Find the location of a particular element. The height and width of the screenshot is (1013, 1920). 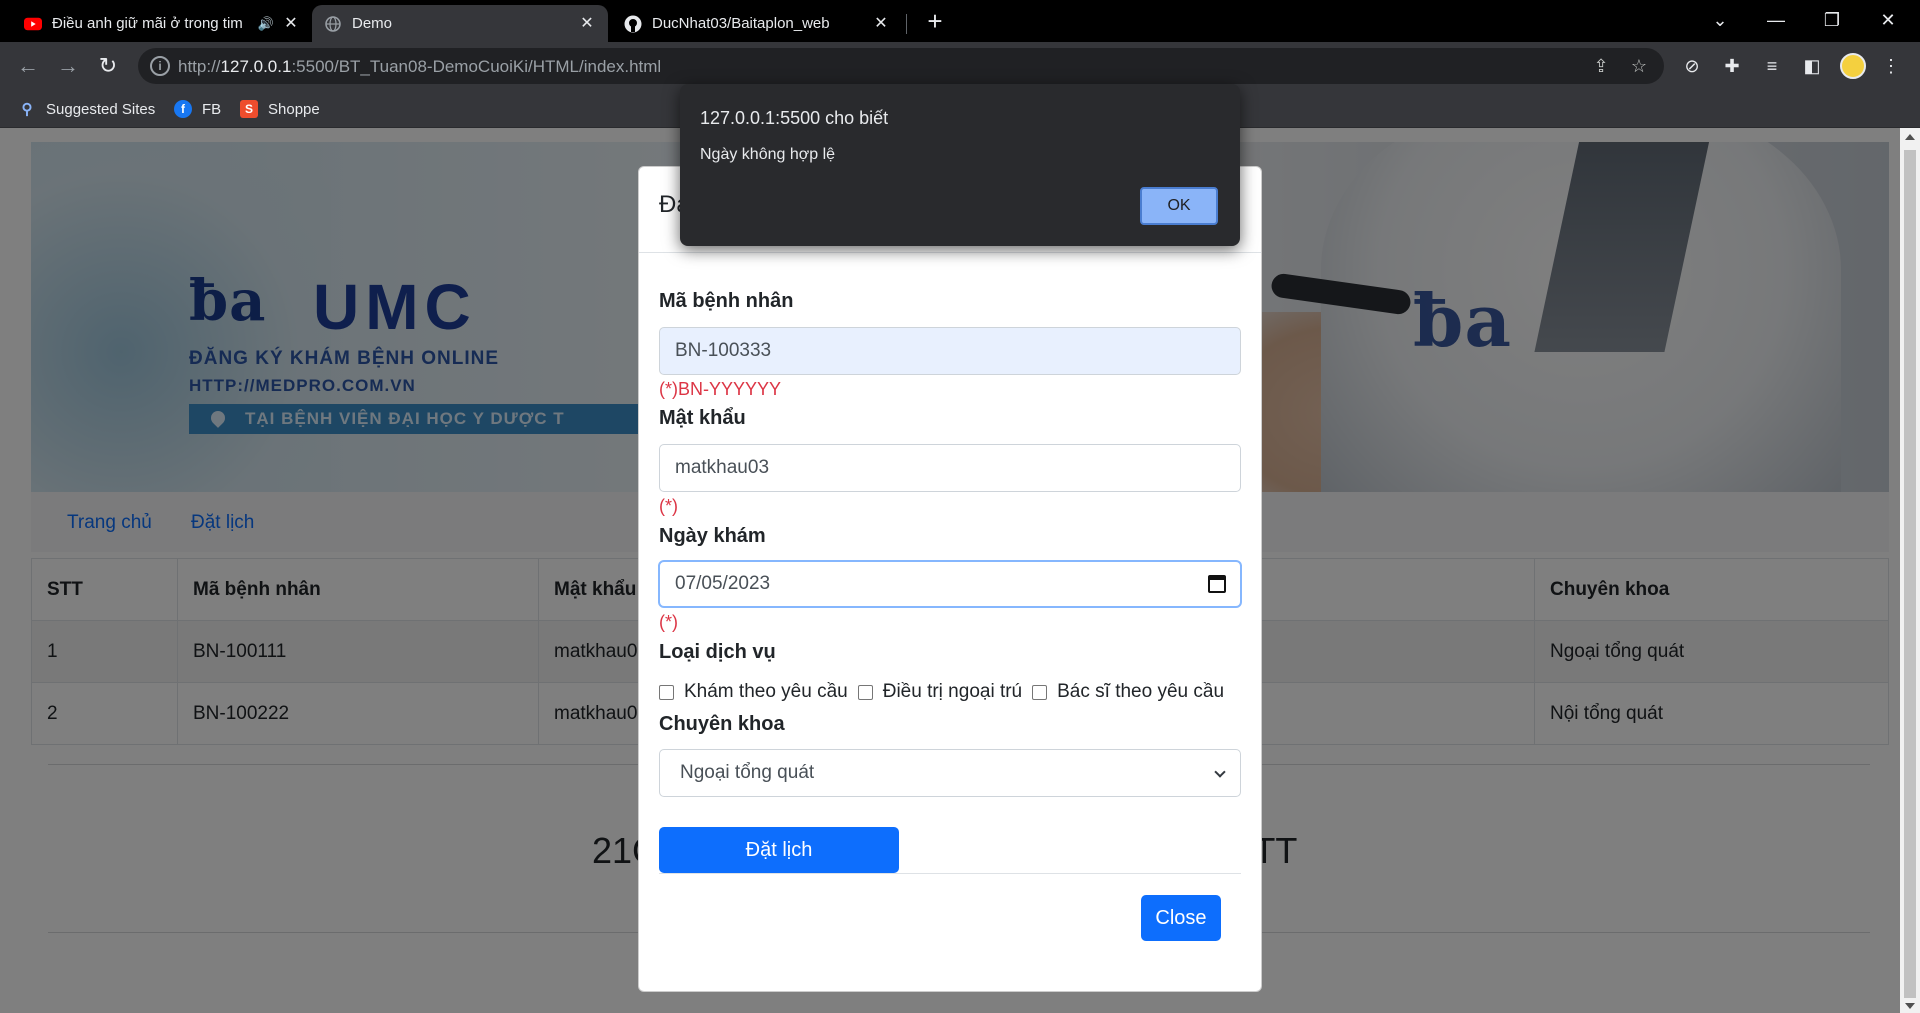

bookmark-fb: f FB is located at coordinates (197, 109).